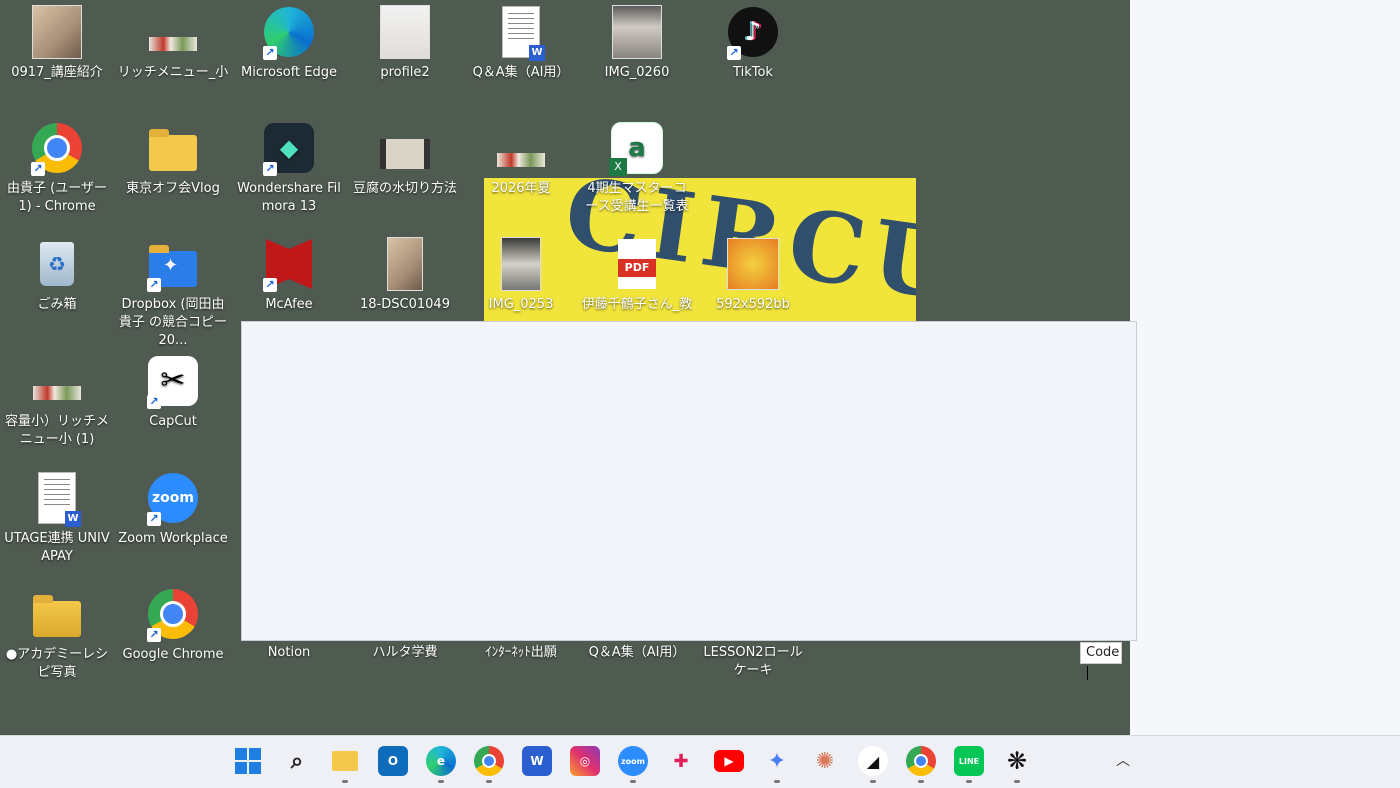 The height and width of the screenshot is (788, 1400). What do you see at coordinates (173, 538) in the screenshot?
I see `icon-label: Zoom Workplace` at bounding box center [173, 538].